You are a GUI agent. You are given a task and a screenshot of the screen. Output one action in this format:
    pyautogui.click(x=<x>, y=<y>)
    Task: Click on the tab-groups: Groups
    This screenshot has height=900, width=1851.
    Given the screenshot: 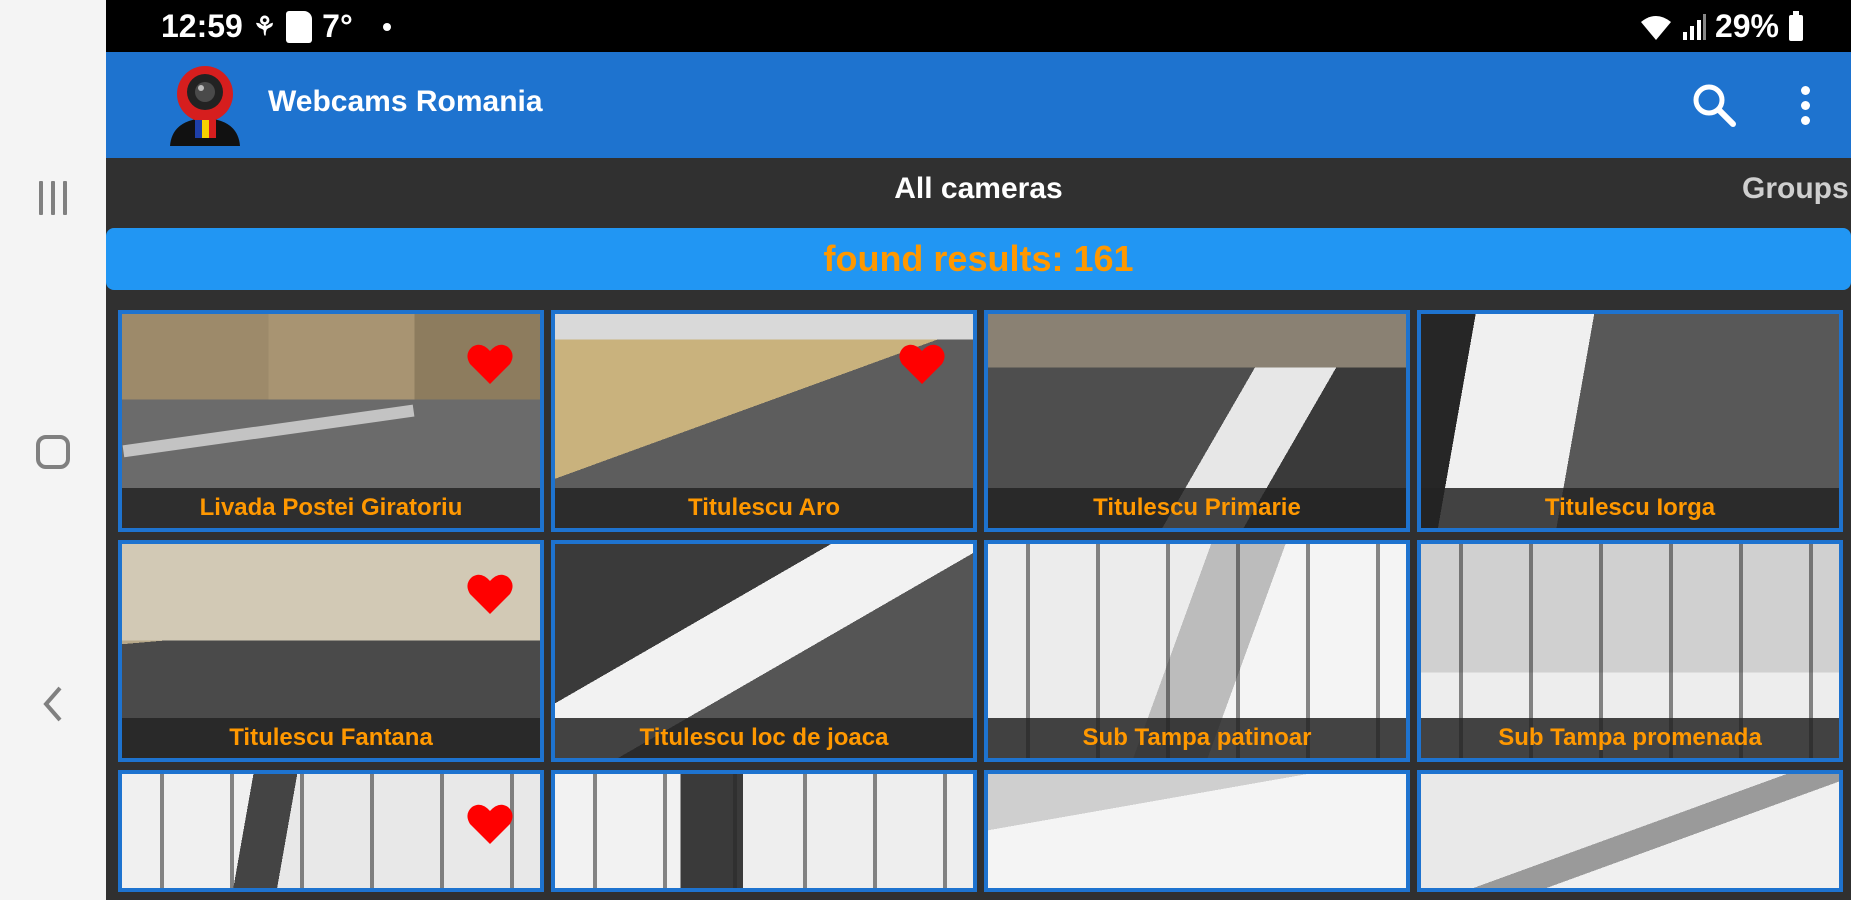 What is the action you would take?
    pyautogui.click(x=1795, y=189)
    